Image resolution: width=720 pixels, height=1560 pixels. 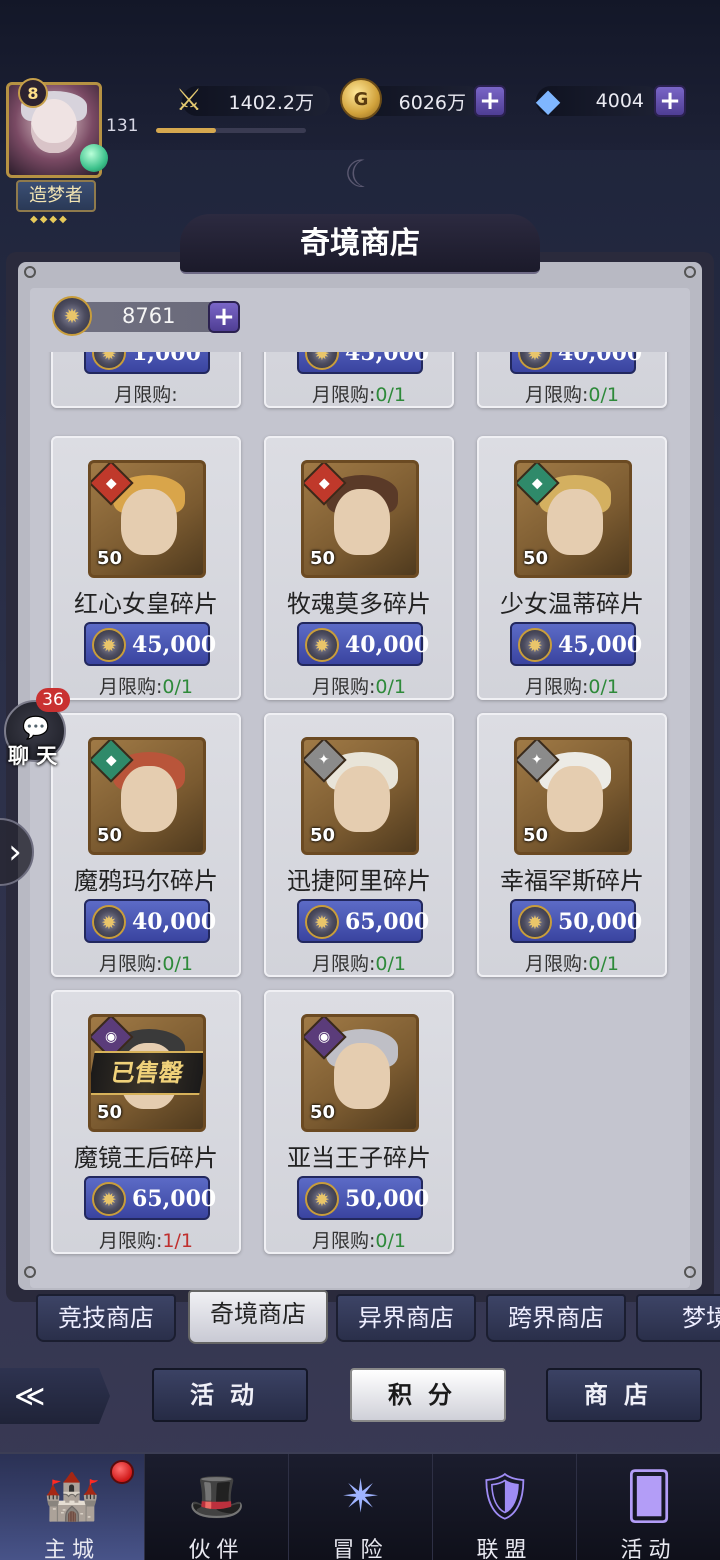 What do you see at coordinates (361, 99) in the screenshot?
I see `gold-coin-icon: G` at bounding box center [361, 99].